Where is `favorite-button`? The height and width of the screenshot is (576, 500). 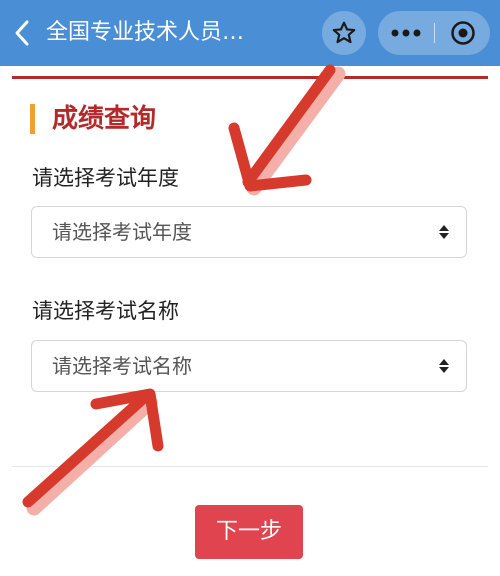
favorite-button is located at coordinates (344, 33).